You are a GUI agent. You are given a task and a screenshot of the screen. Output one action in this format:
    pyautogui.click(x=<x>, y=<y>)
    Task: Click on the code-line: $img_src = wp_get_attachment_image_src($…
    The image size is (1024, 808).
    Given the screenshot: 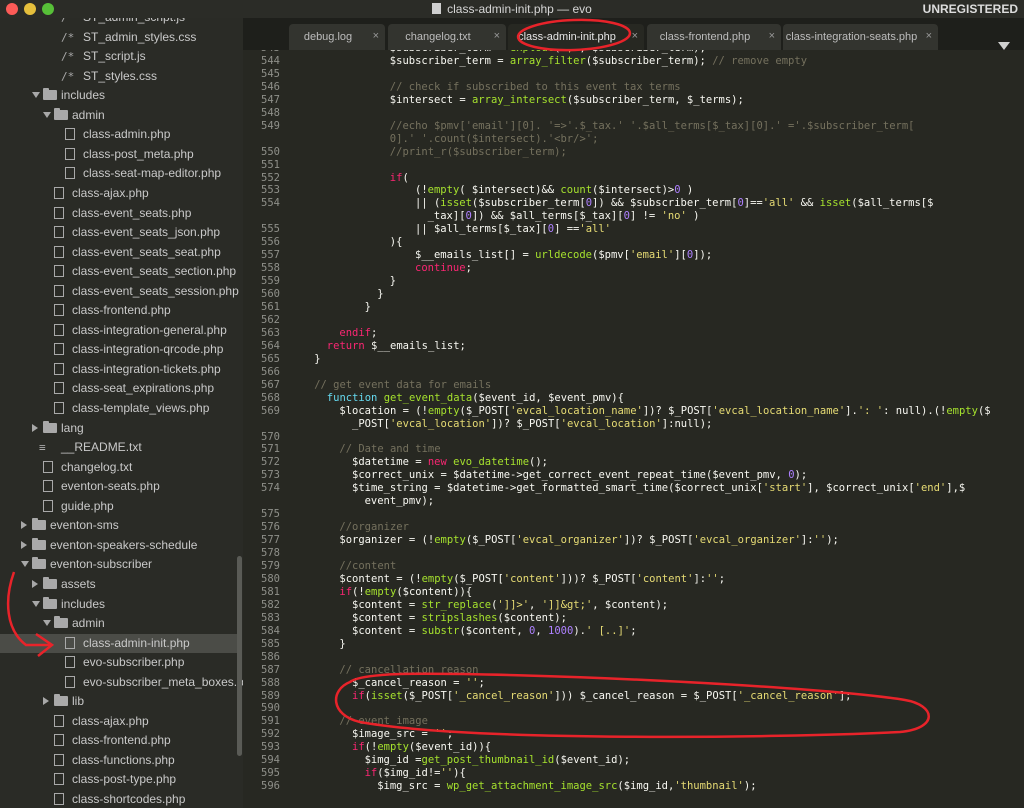 What is the action you would take?
    pyautogui.click(x=566, y=786)
    